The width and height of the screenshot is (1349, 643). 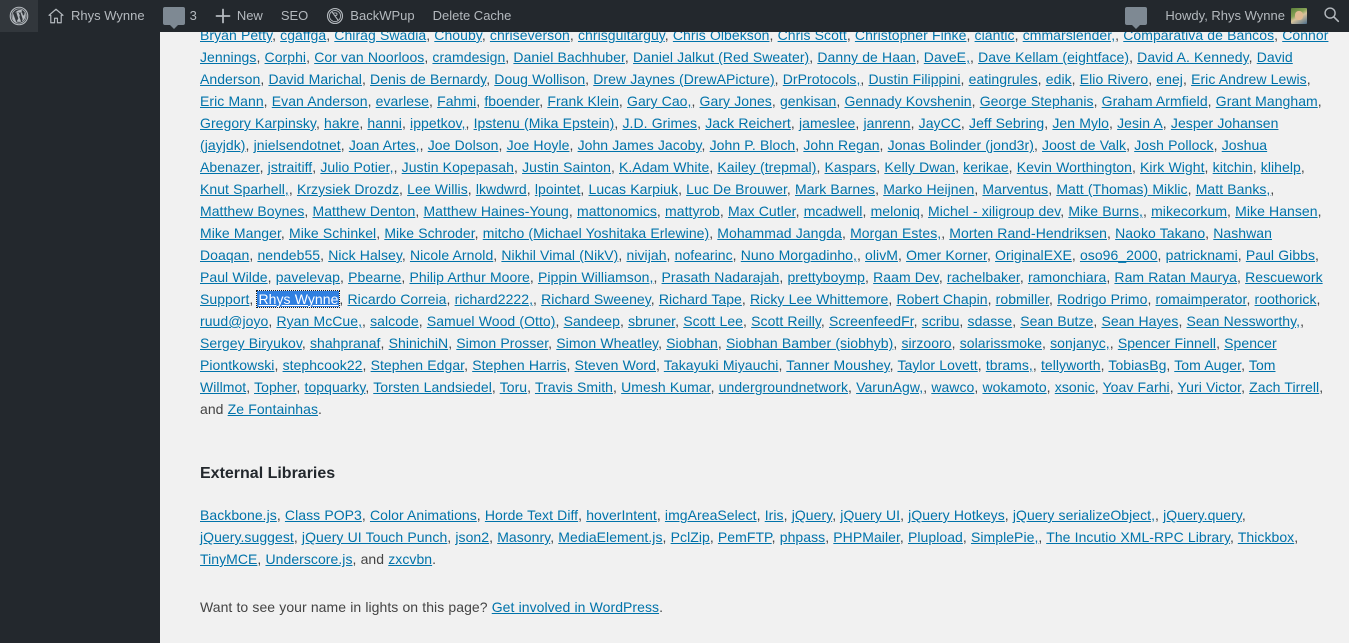 I want to click on credit-link: PHPMailer, so click(x=866, y=537).